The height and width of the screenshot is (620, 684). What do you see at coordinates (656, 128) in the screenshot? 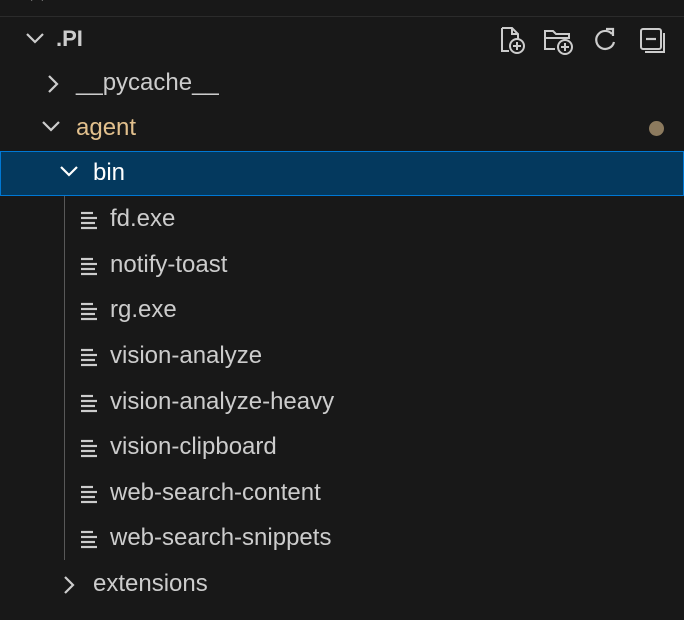
I see `modified-indicator` at bounding box center [656, 128].